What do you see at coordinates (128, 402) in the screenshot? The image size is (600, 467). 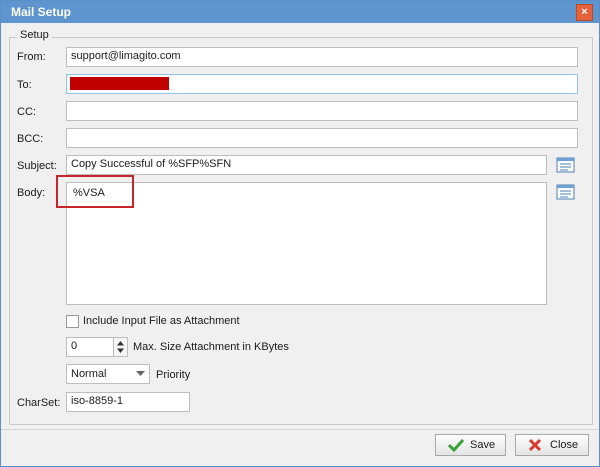 I see `charset-input: iso-8859-1` at bounding box center [128, 402].